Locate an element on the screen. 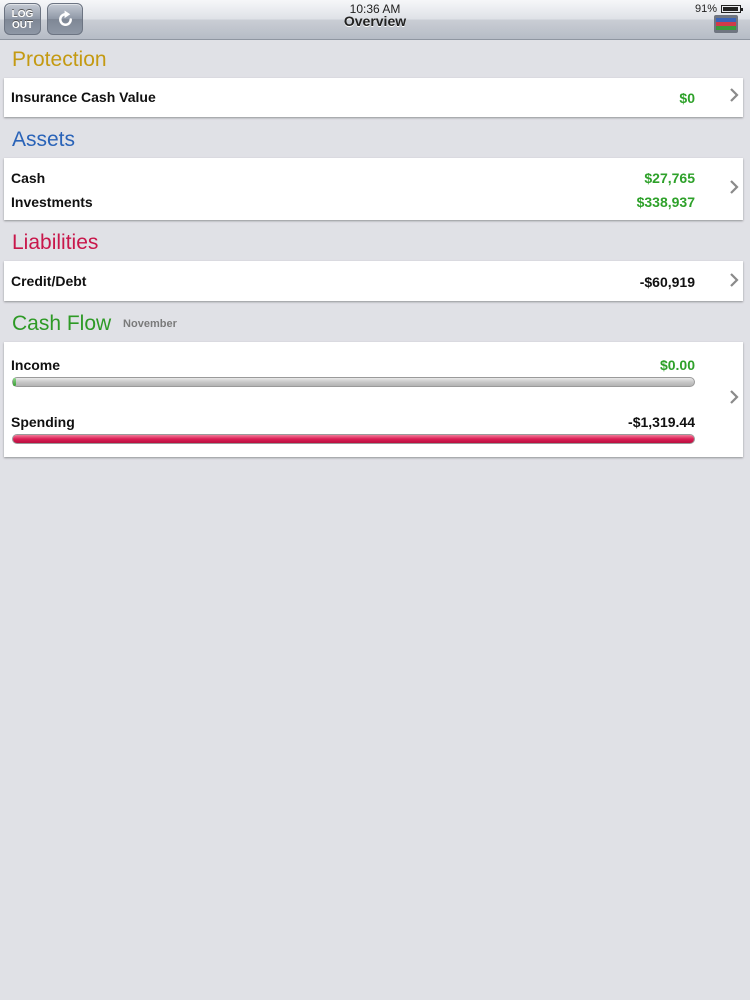 The image size is (750, 1000). income-amount: $0.00 is located at coordinates (677, 365).